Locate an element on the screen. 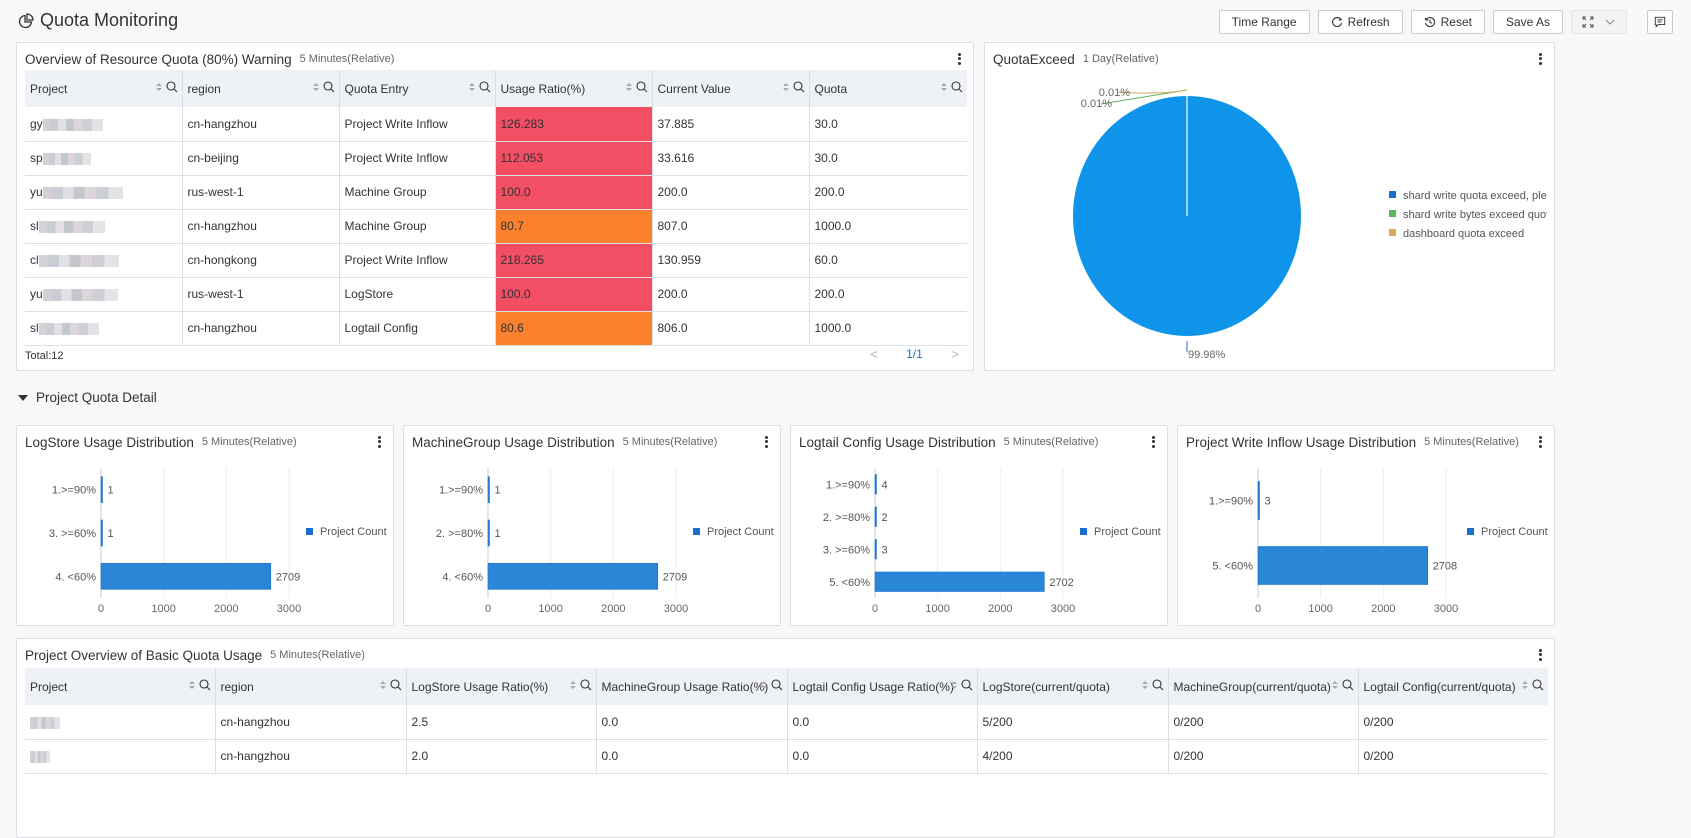 This screenshot has height=838, width=1691. prev-page-button: < is located at coordinates (874, 354).